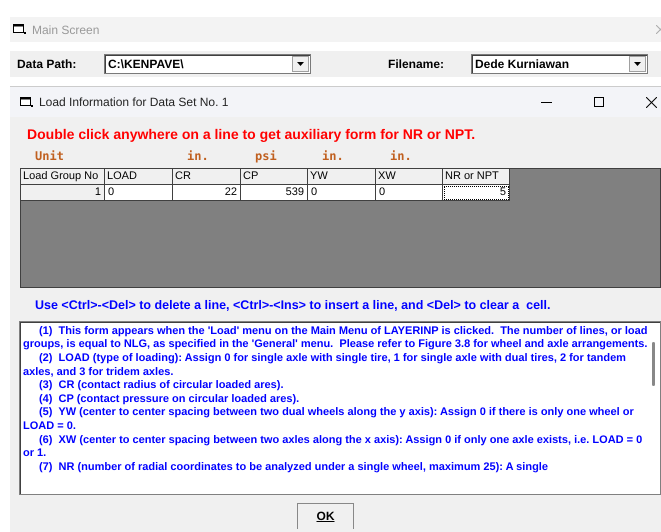 The image size is (661, 532). What do you see at coordinates (161, 386) in the screenshot?
I see `help-paragraph: (3) CR (contact radius of circular loaded ares).` at bounding box center [161, 386].